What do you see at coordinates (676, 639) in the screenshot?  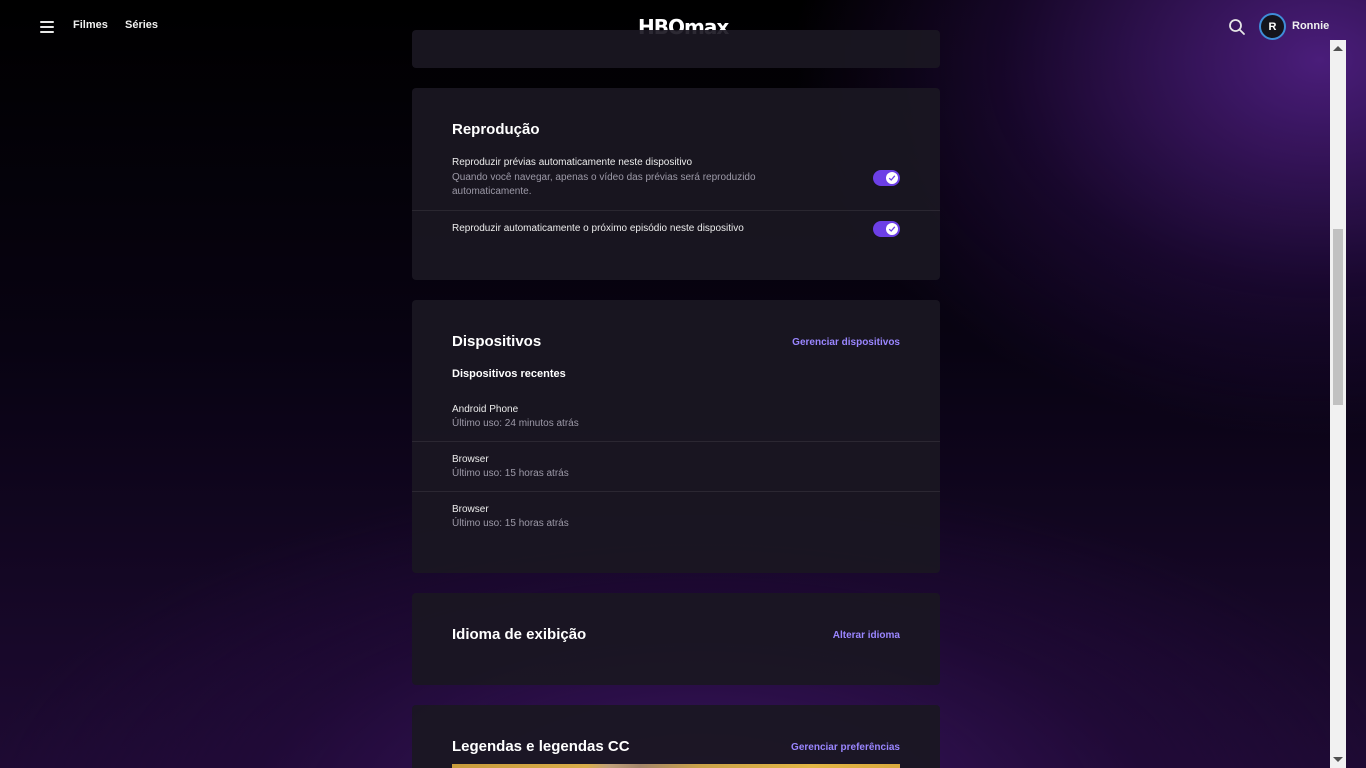 I see `display-language-card: Idioma de exibição Alterar idioma` at bounding box center [676, 639].